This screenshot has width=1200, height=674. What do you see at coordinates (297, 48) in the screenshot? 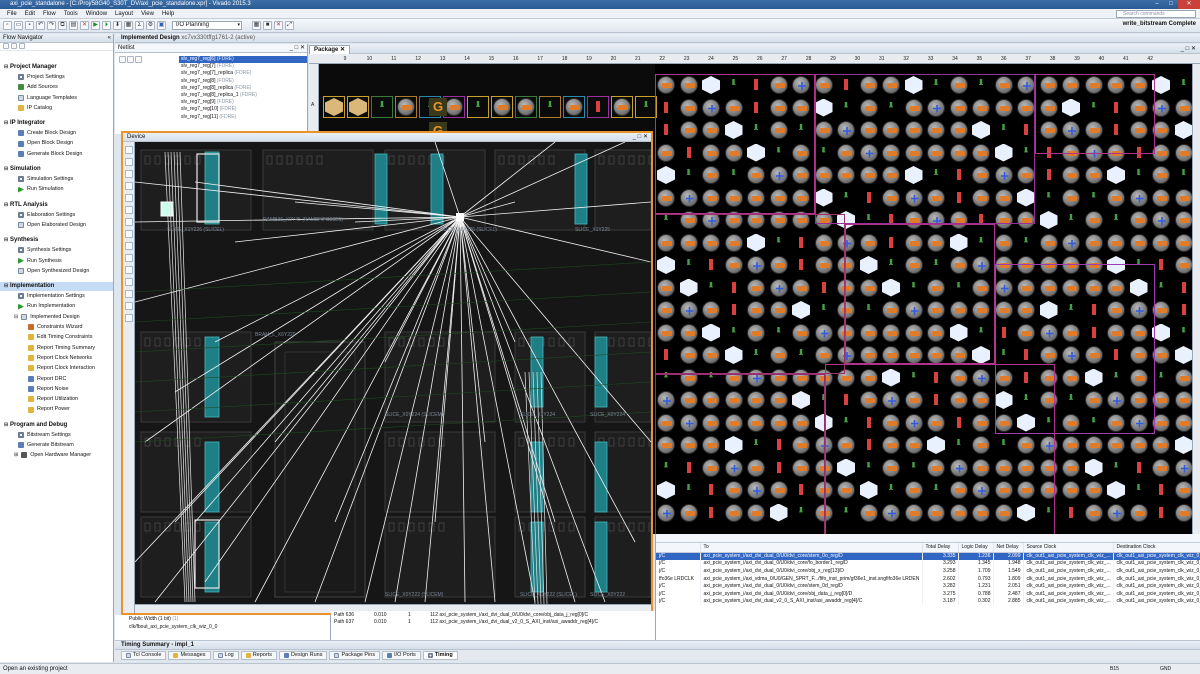
I see `panel-buttons: _ □ ✕` at bounding box center [297, 48].